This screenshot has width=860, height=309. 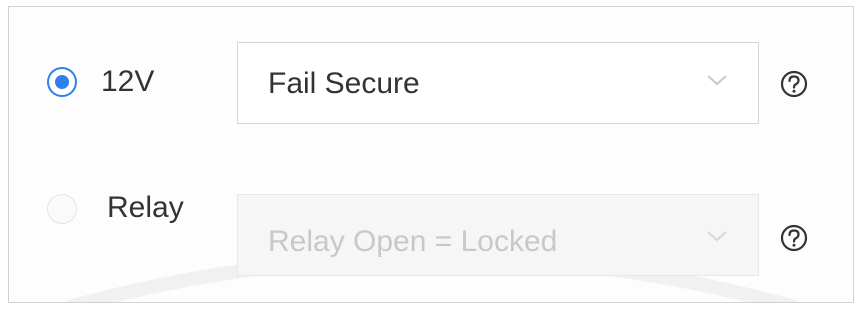 I want to click on radio-12v, so click(x=62, y=82).